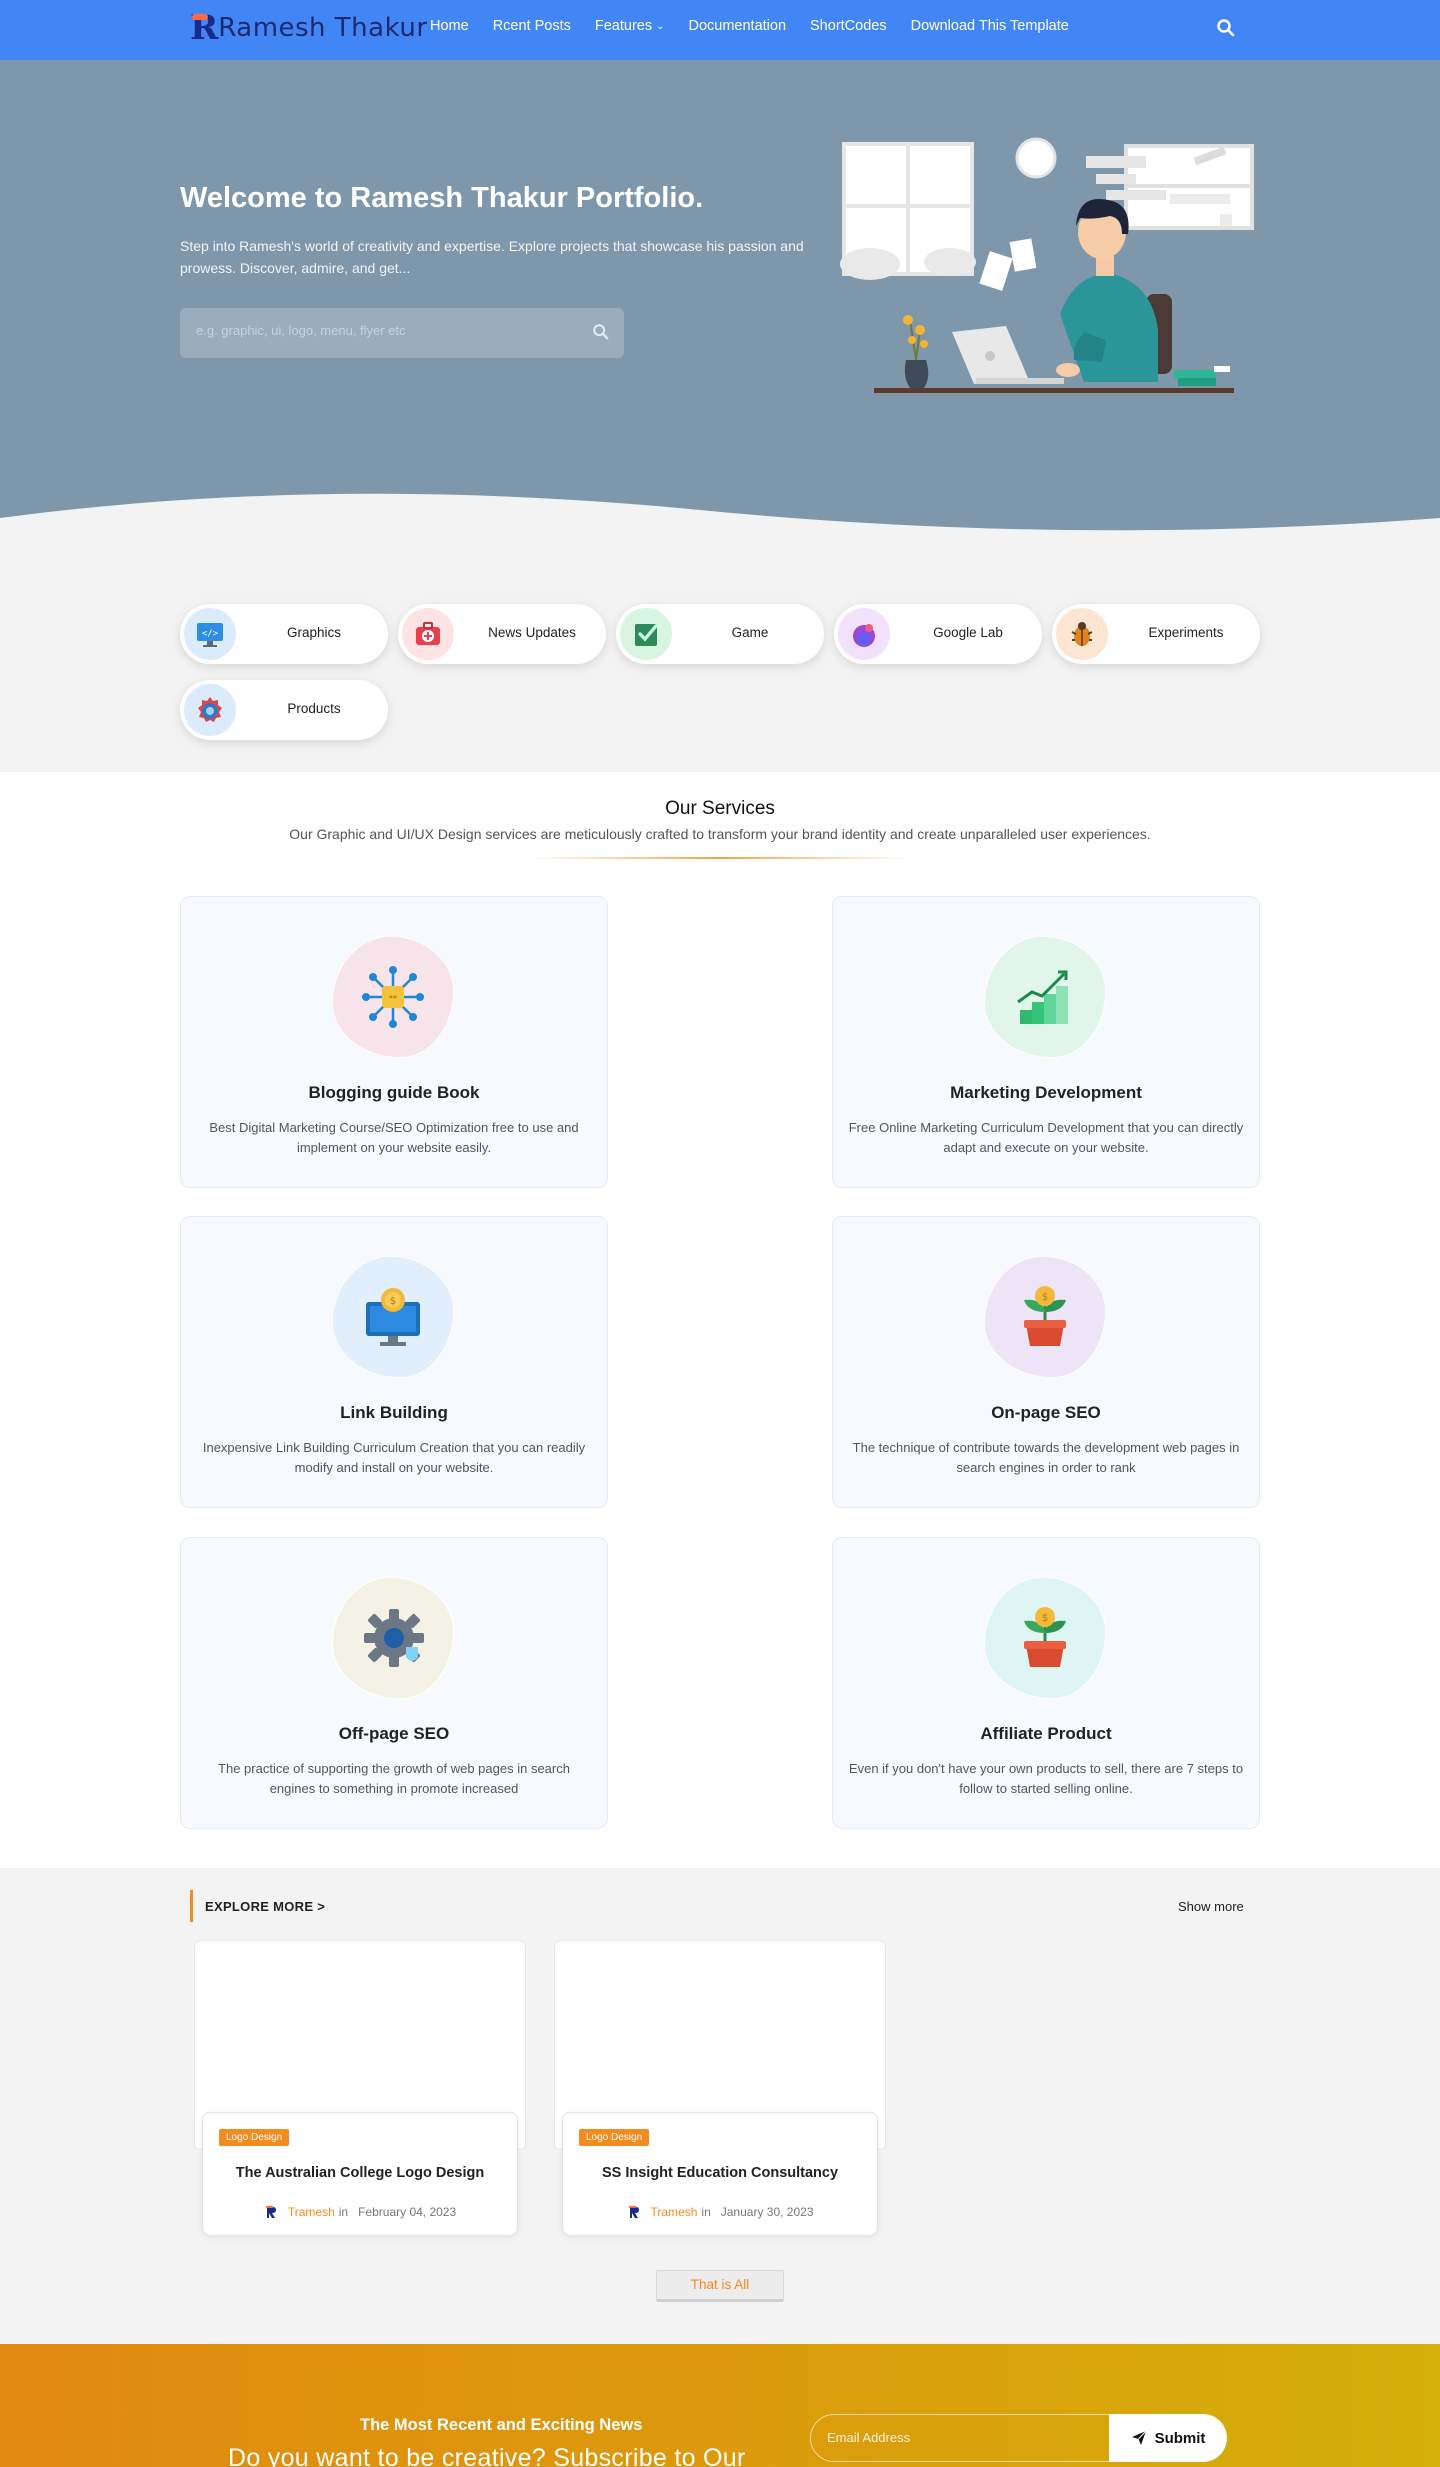  I want to click on category-label: Google Lab, so click(968, 632).